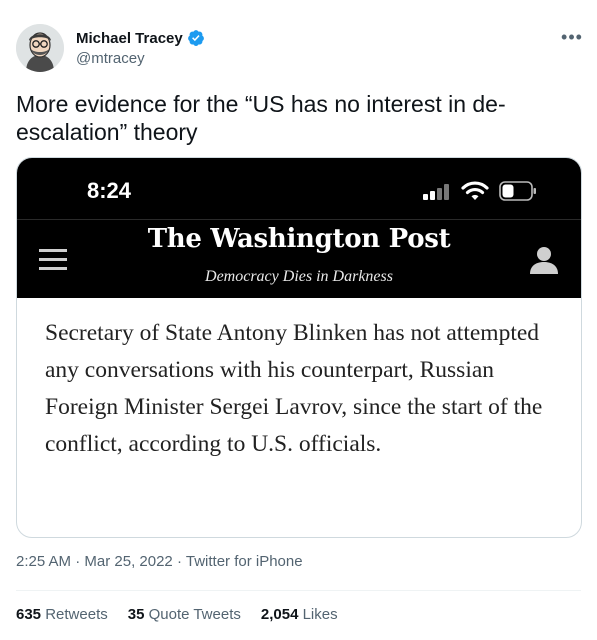 The height and width of the screenshot is (640, 597). Describe the element at coordinates (544, 260) in the screenshot. I see `profile-icon` at that location.